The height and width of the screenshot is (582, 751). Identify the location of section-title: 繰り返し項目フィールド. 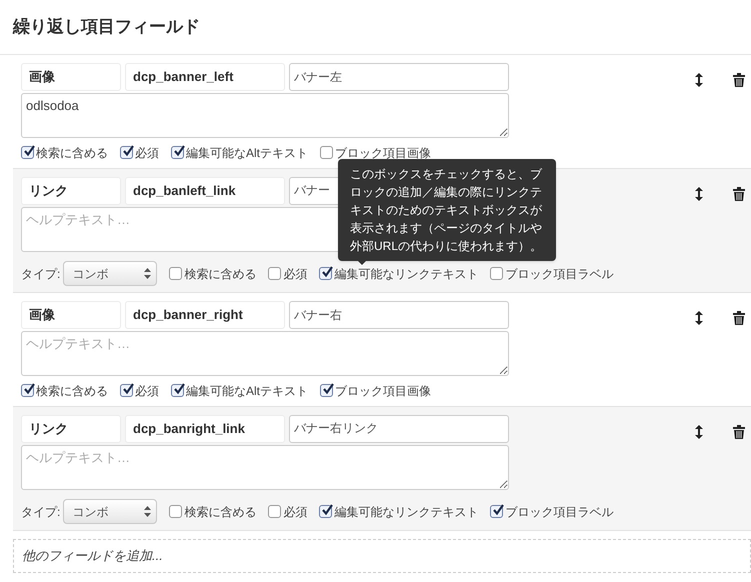
(107, 27).